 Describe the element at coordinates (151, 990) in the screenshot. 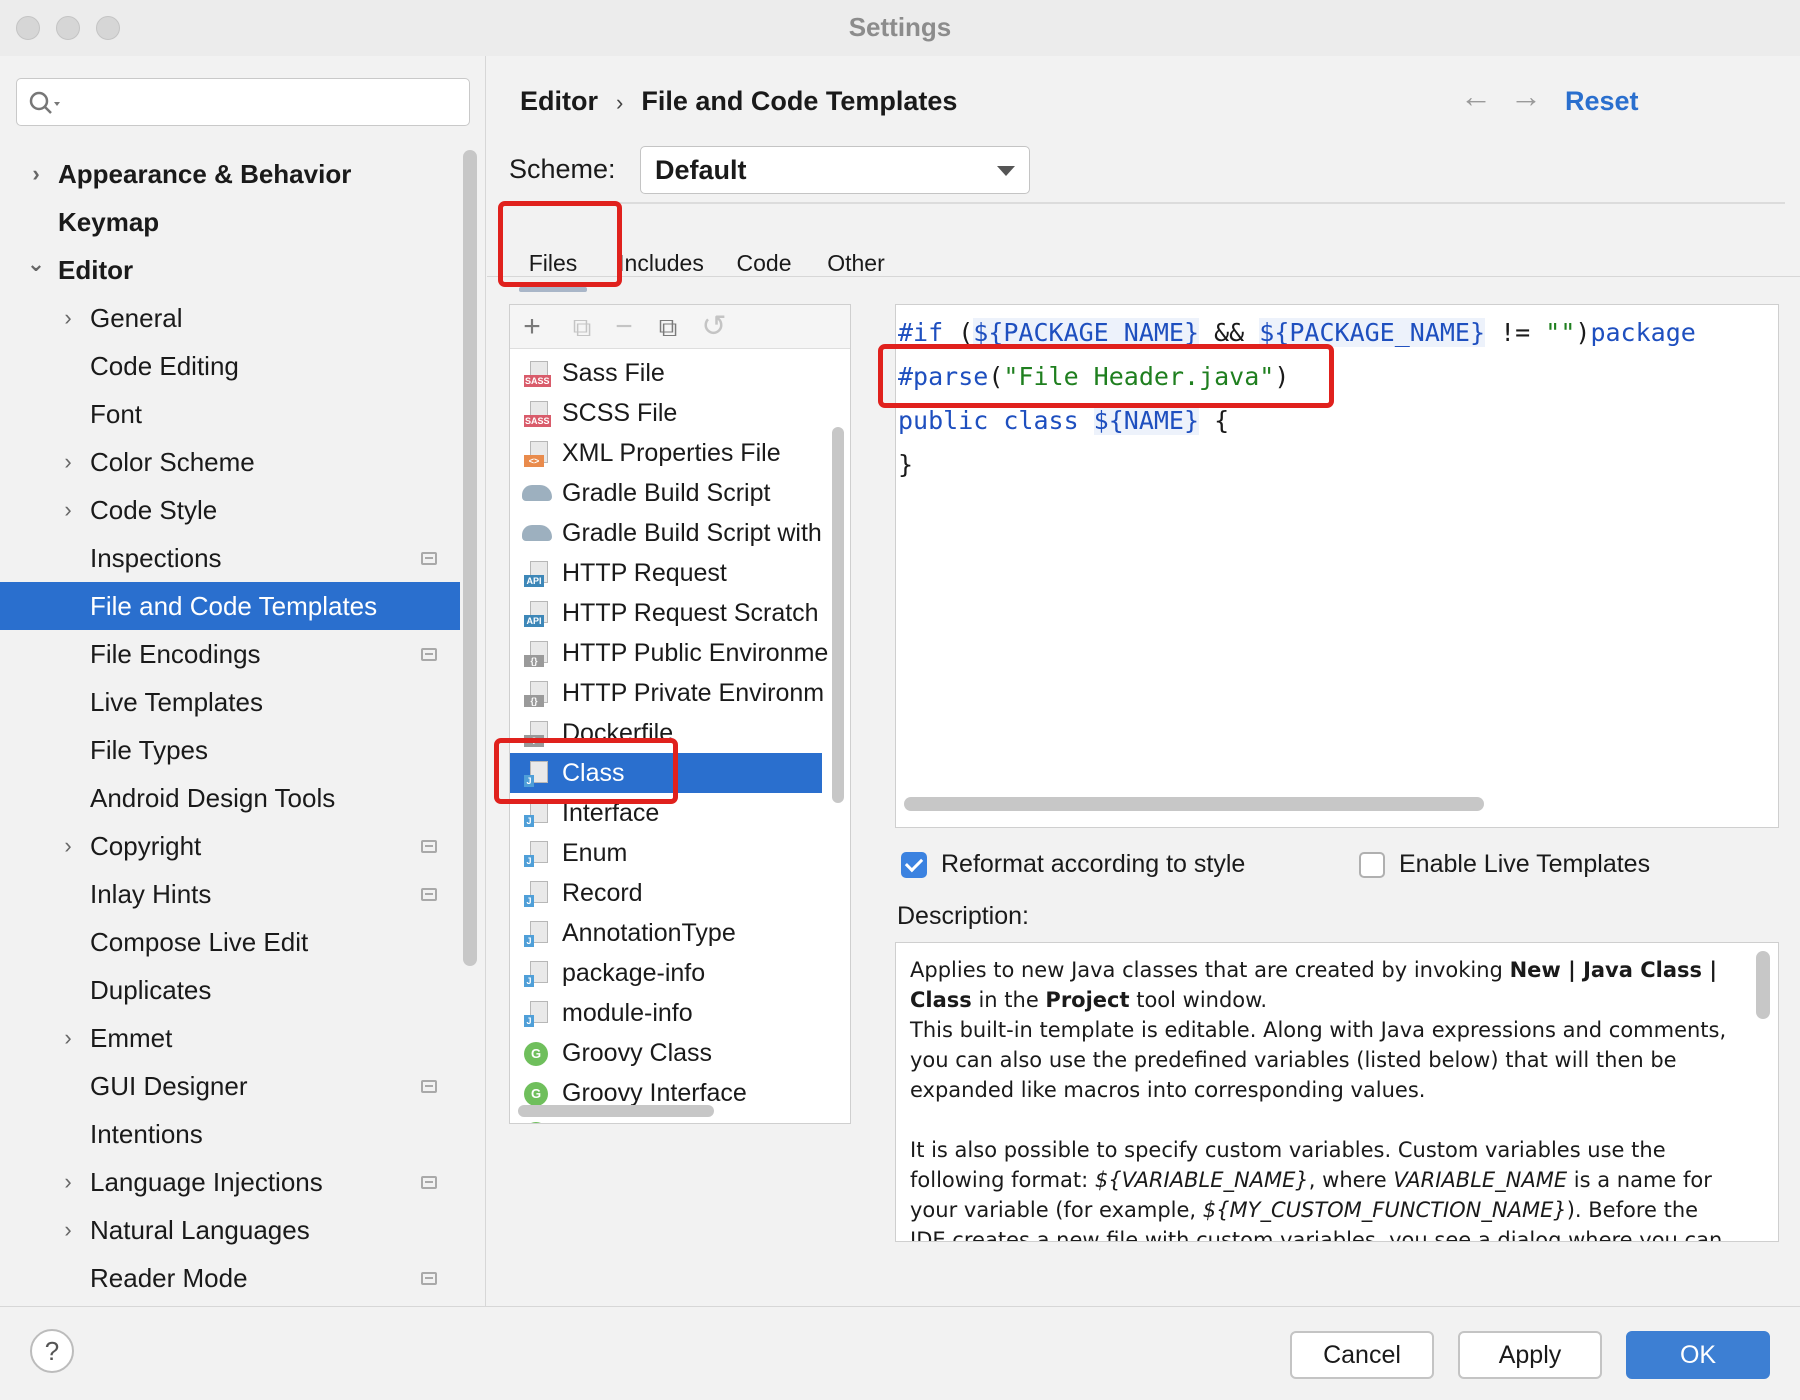

I see `sidebar-item-label: Duplicates` at that location.